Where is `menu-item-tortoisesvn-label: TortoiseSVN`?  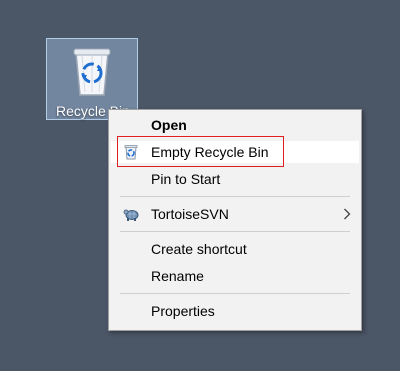 menu-item-tortoisesvn-label: TortoiseSVN is located at coordinates (190, 214).